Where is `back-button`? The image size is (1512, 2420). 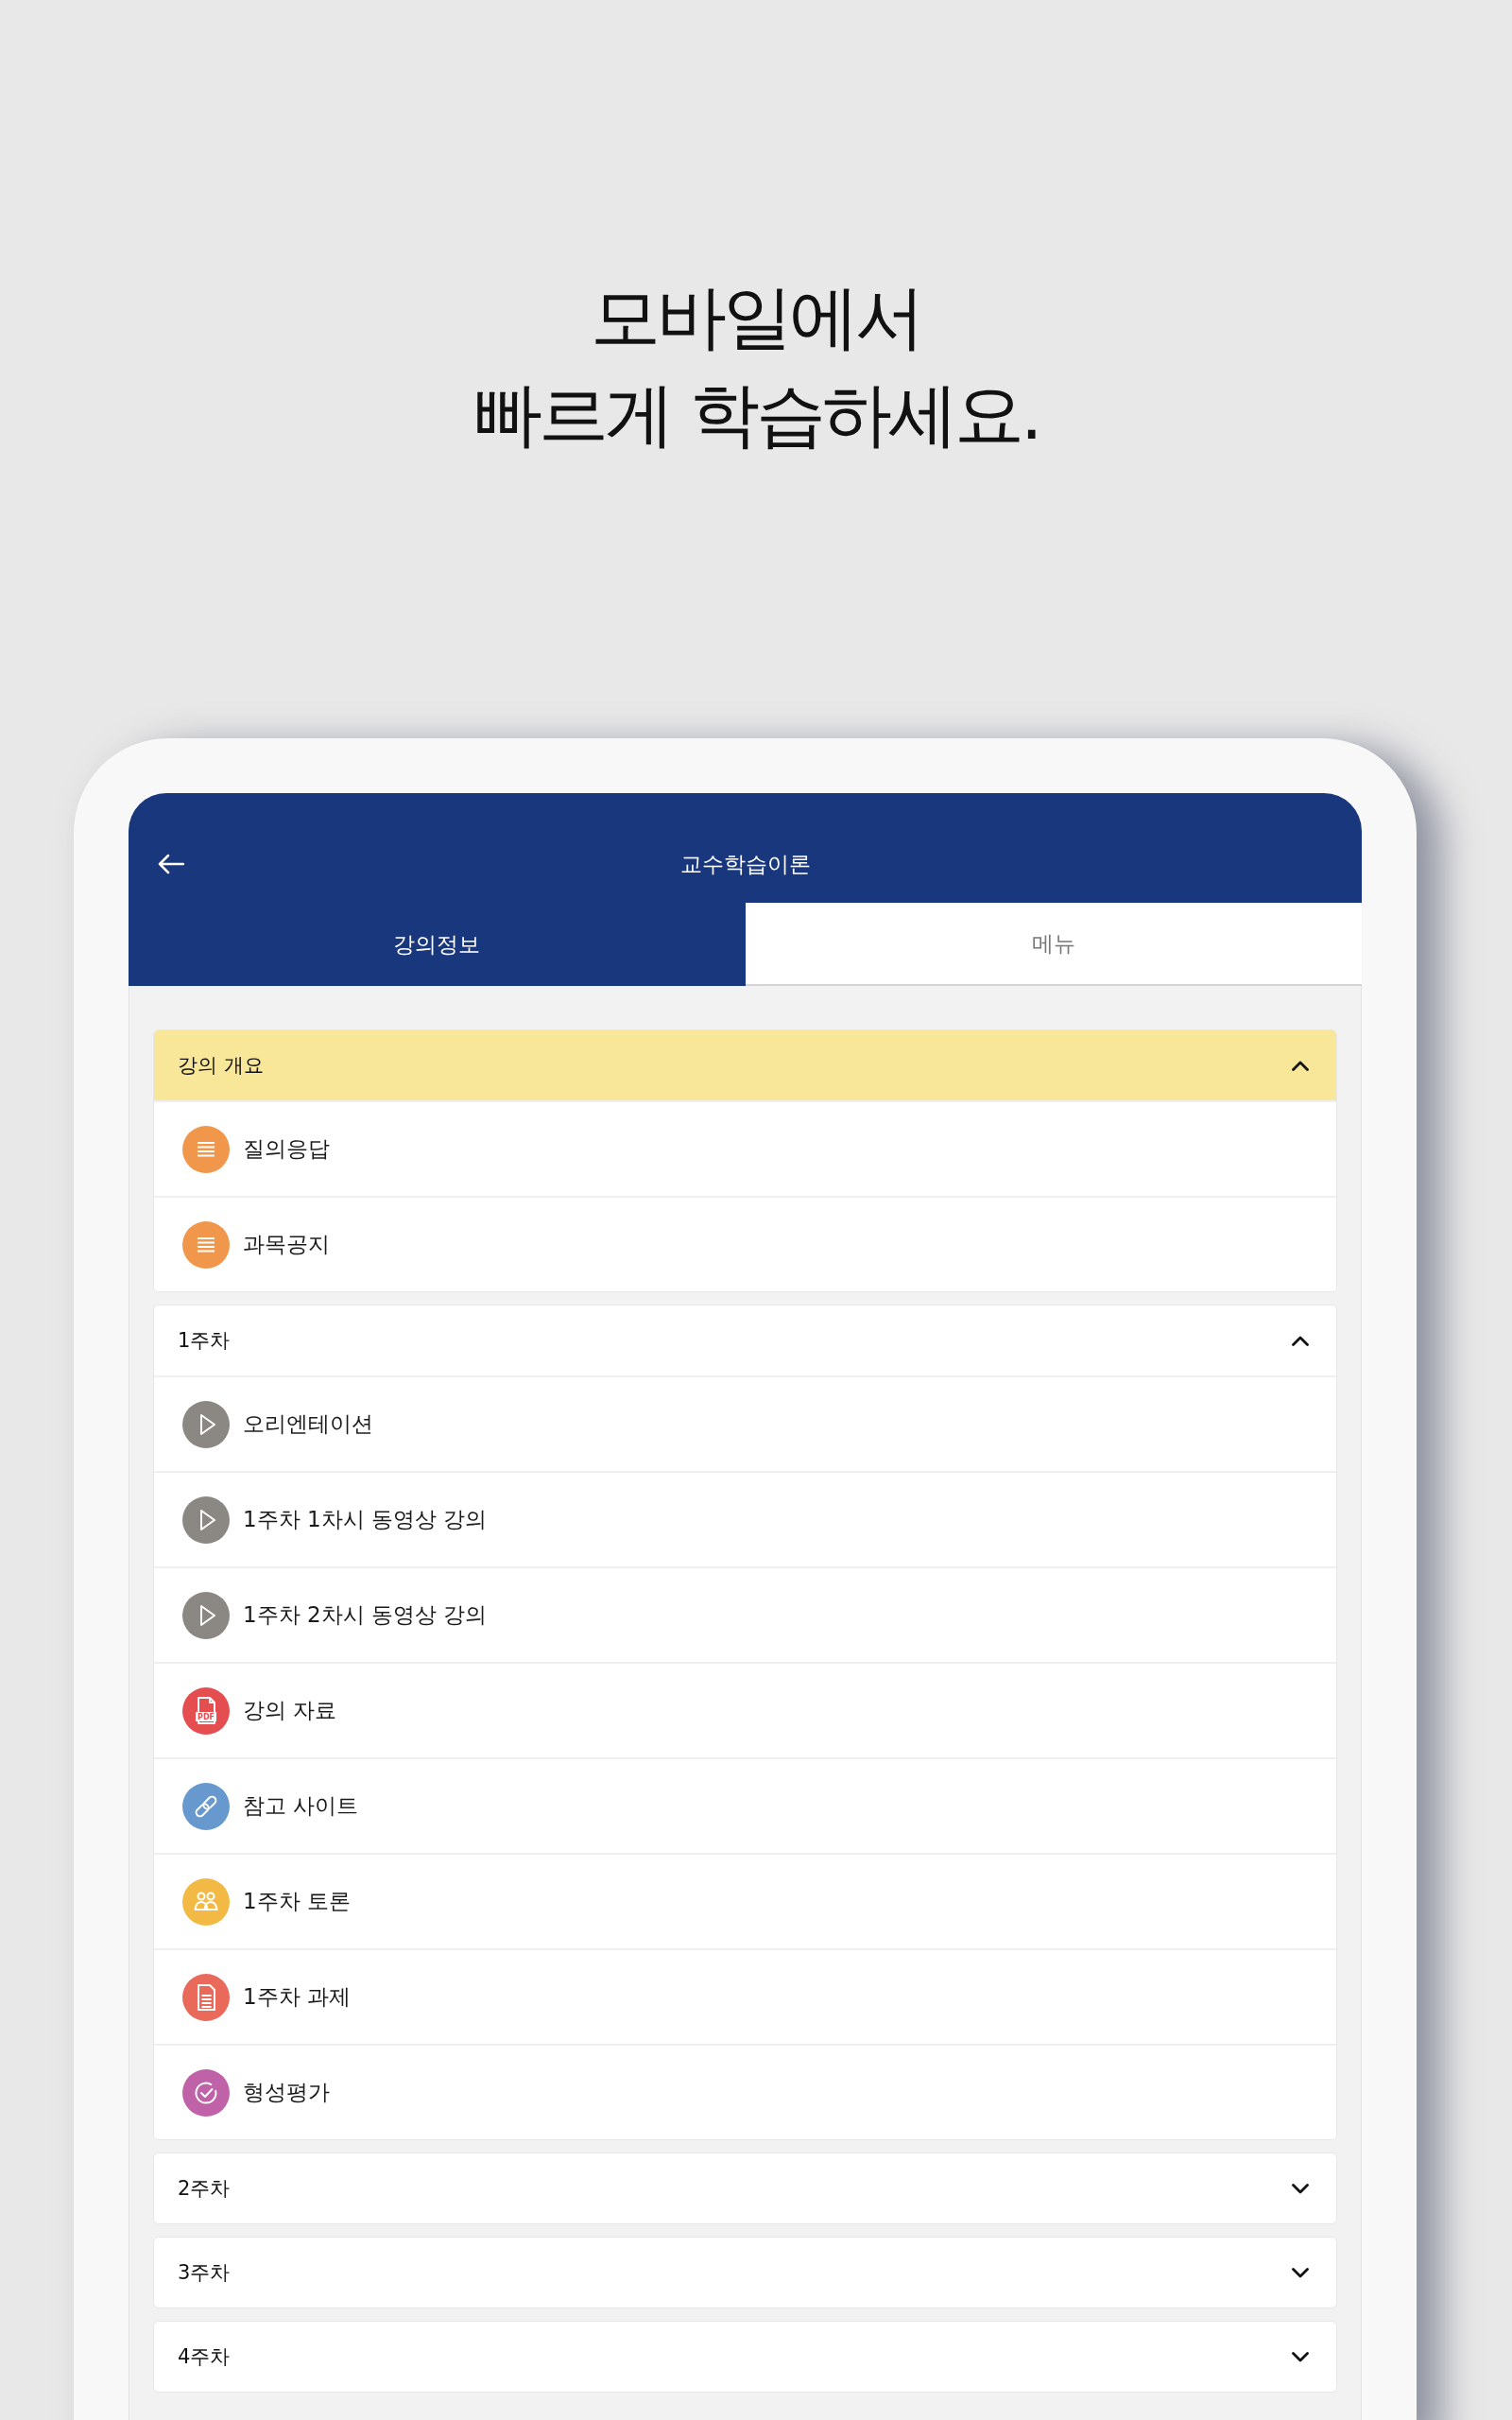 back-button is located at coordinates (171, 864).